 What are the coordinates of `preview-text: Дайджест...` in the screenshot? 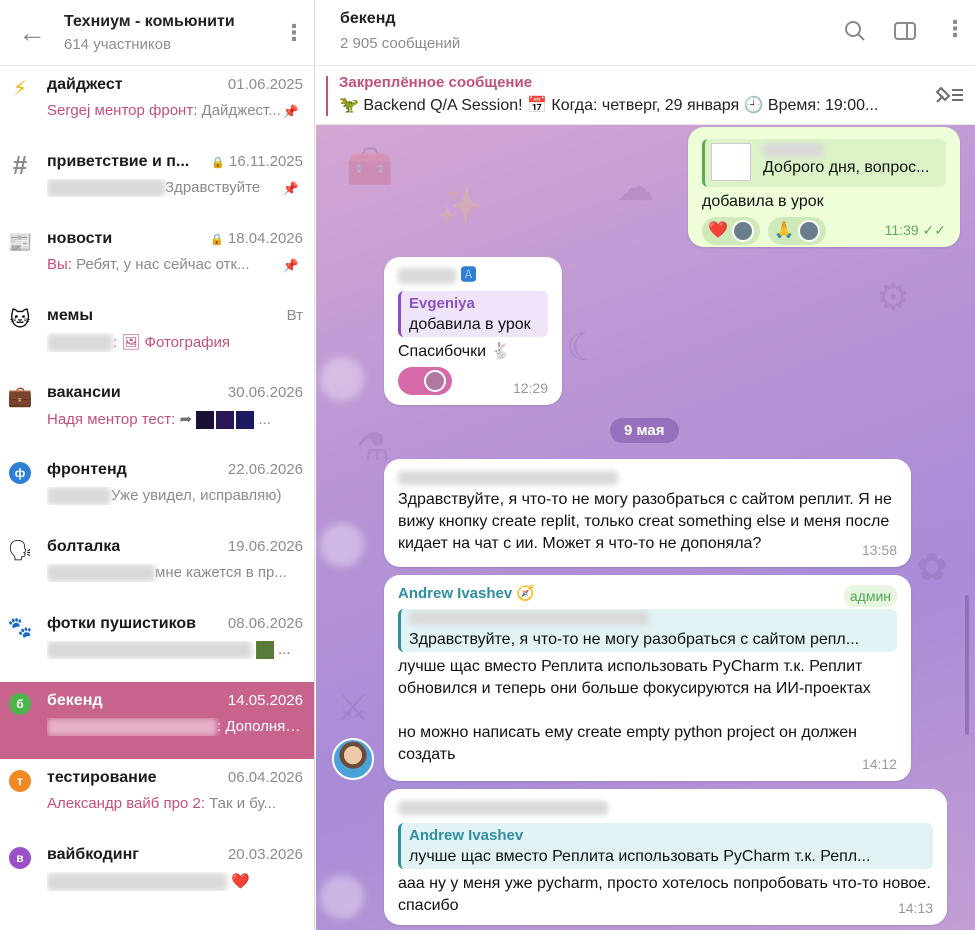 It's located at (239, 110).